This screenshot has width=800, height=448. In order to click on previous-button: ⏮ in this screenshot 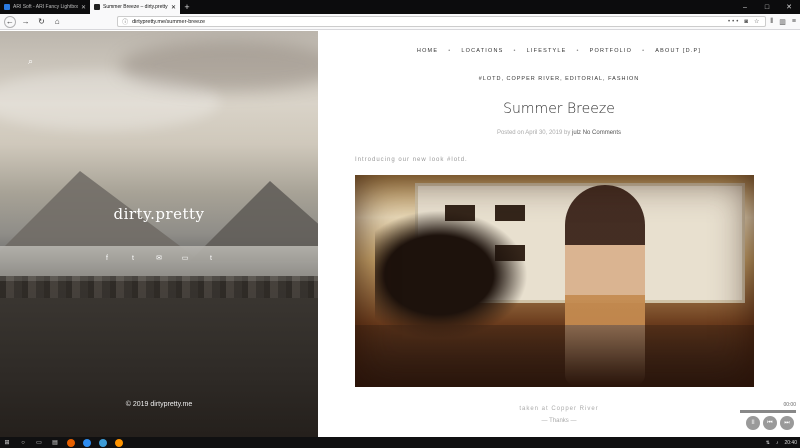, I will do `click(770, 423)`.